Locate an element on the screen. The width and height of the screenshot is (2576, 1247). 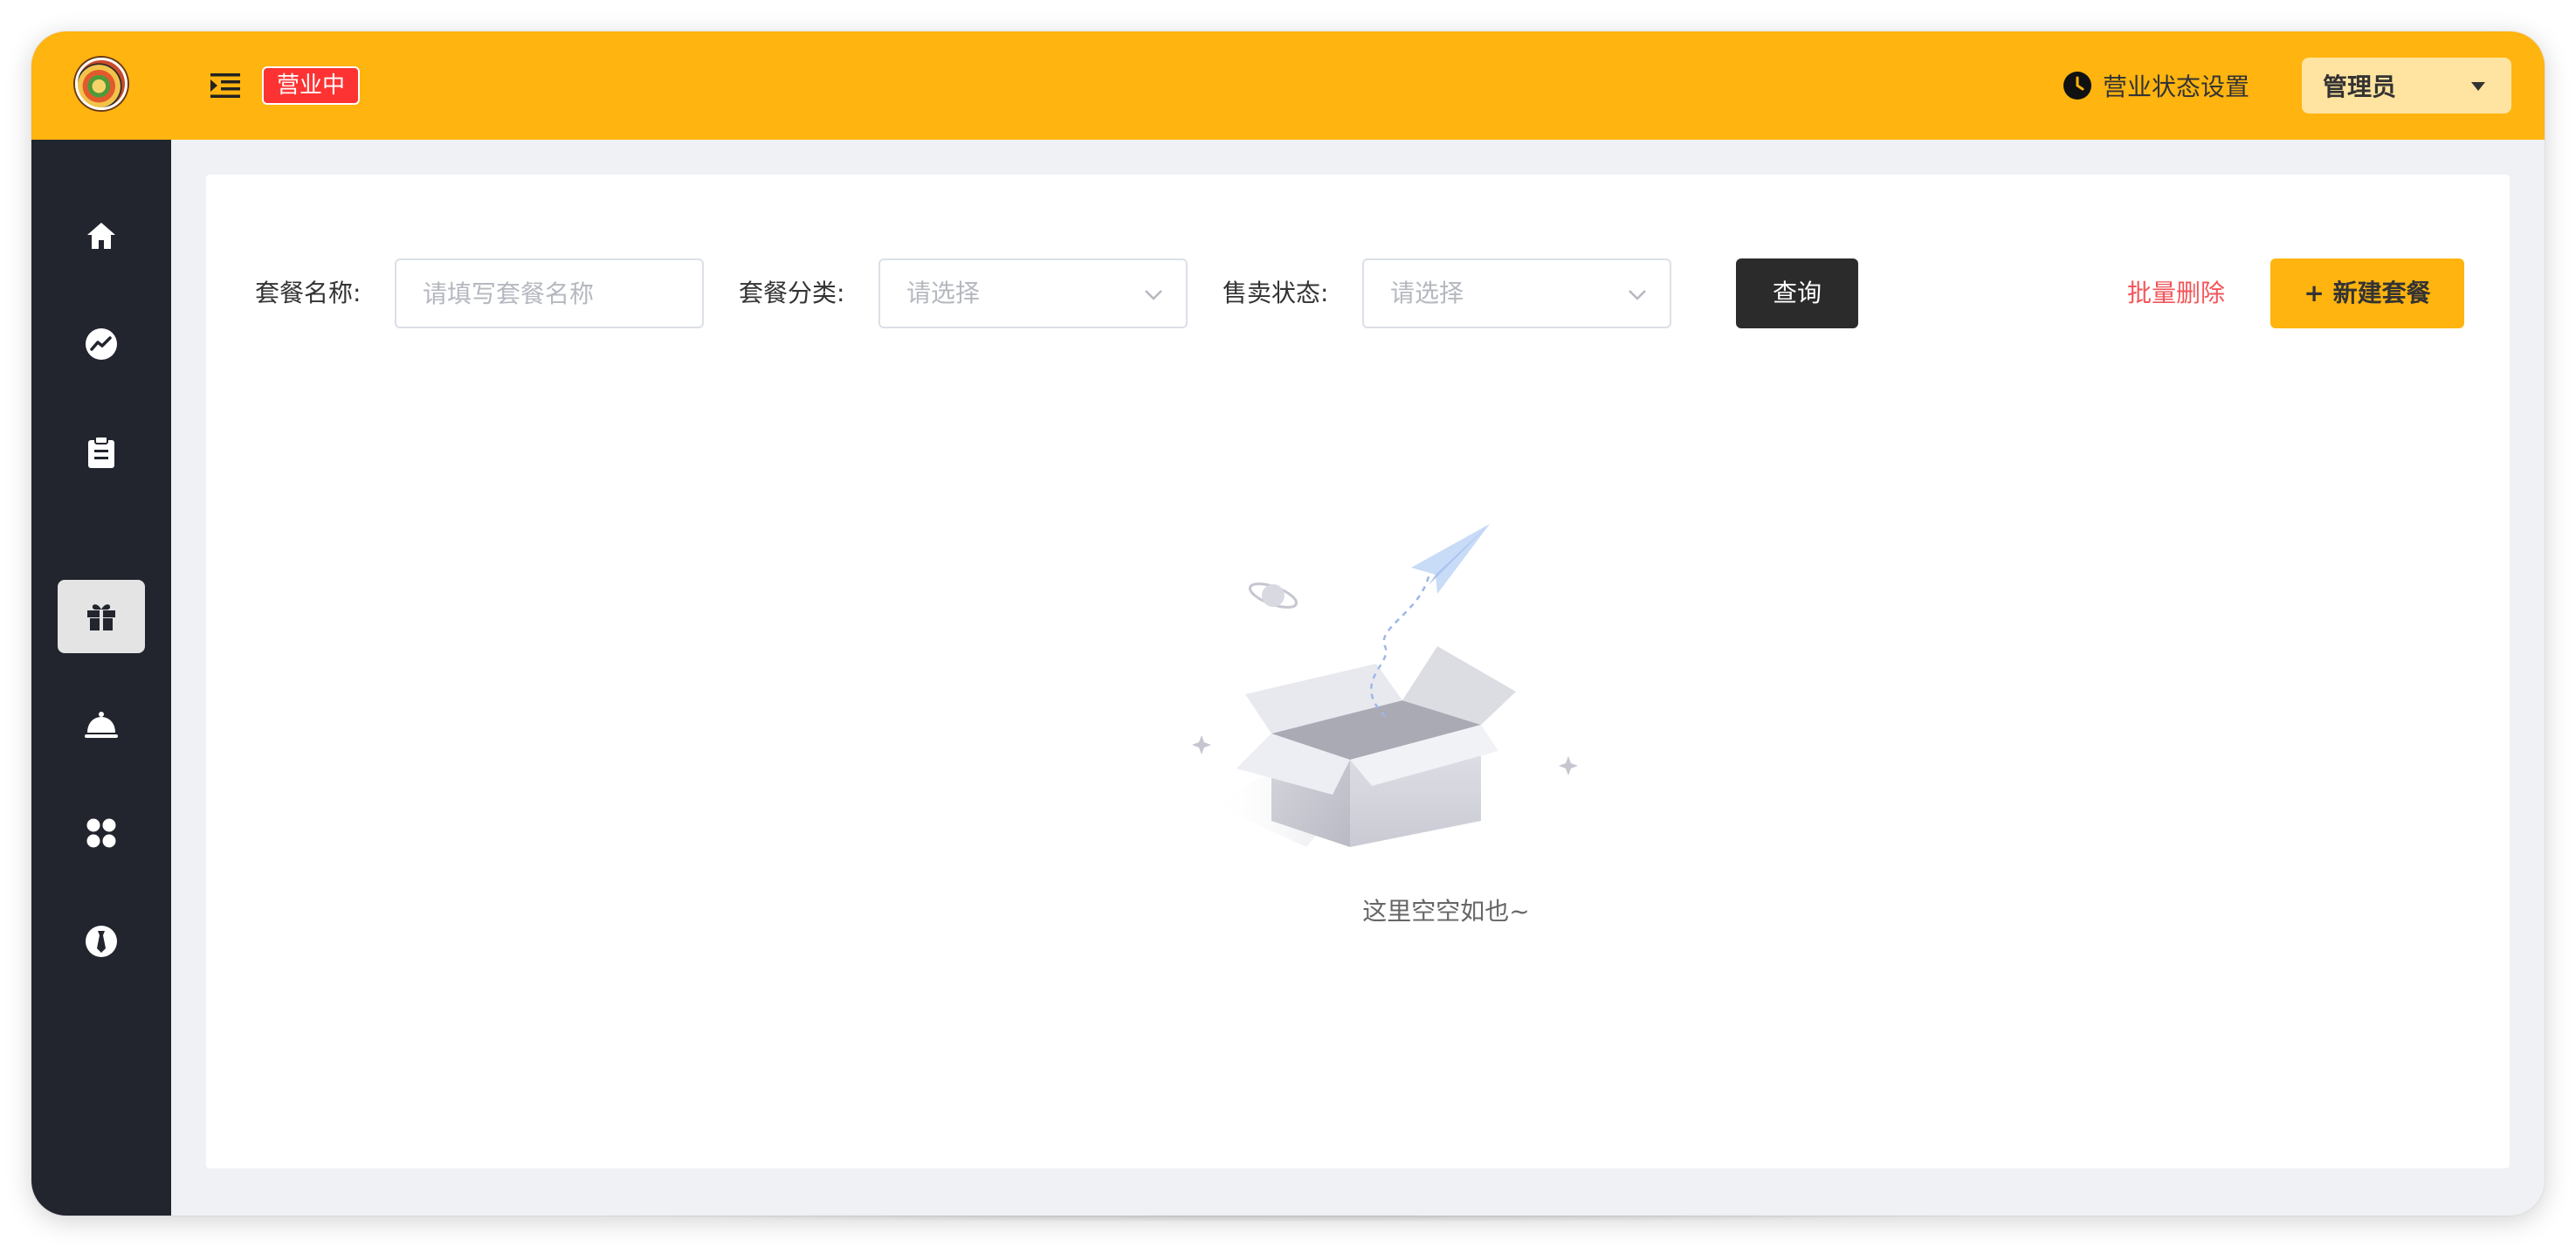
menu-toggle-button is located at coordinates (225, 85).